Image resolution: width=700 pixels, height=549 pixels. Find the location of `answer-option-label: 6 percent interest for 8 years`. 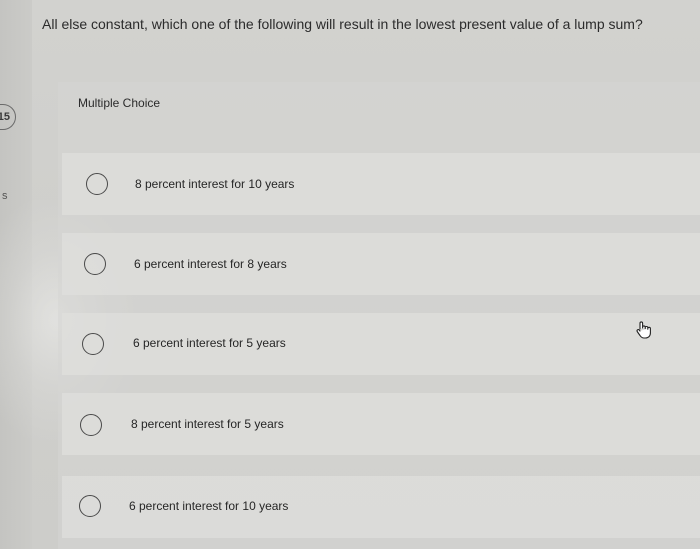

answer-option-label: 6 percent interest for 8 years is located at coordinates (210, 264).